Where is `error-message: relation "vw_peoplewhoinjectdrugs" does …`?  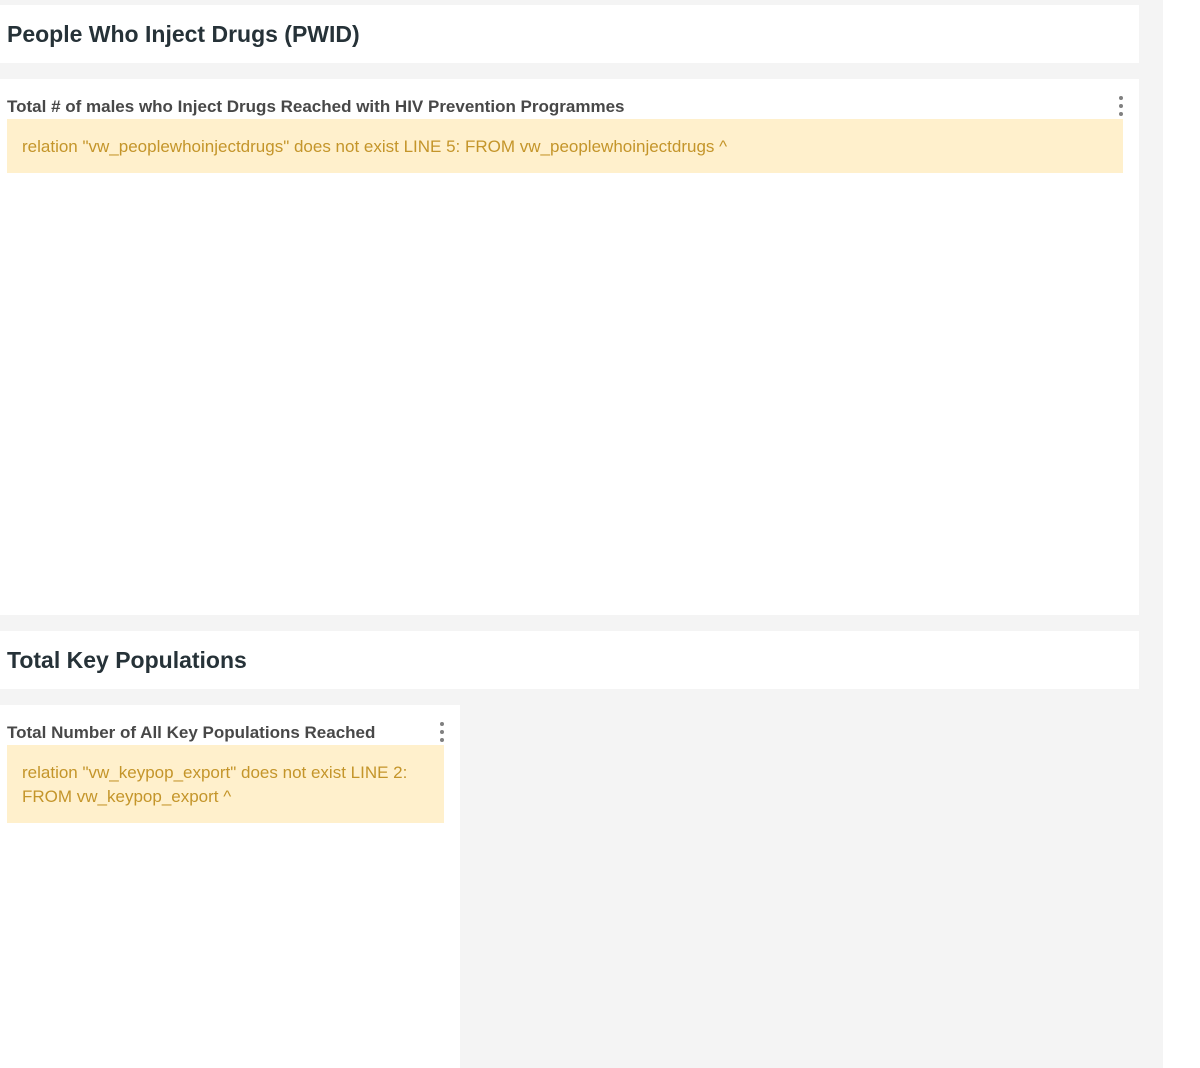
error-message: relation "vw_peoplewhoinjectdrugs" does … is located at coordinates (375, 146).